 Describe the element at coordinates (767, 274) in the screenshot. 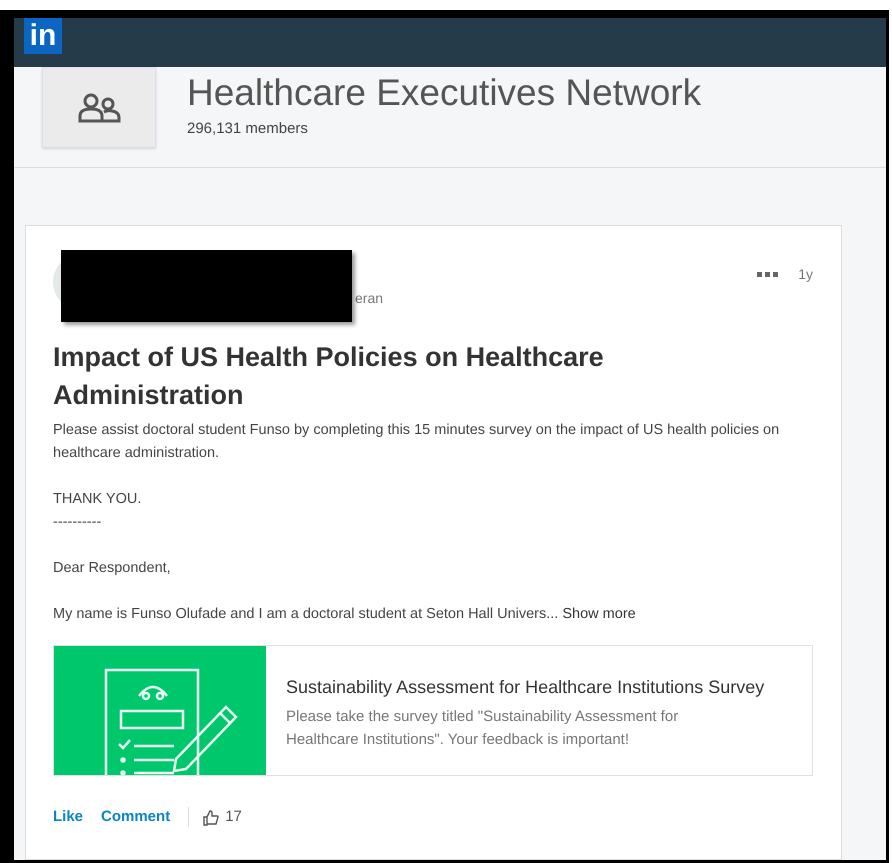

I see `more-options-button` at that location.